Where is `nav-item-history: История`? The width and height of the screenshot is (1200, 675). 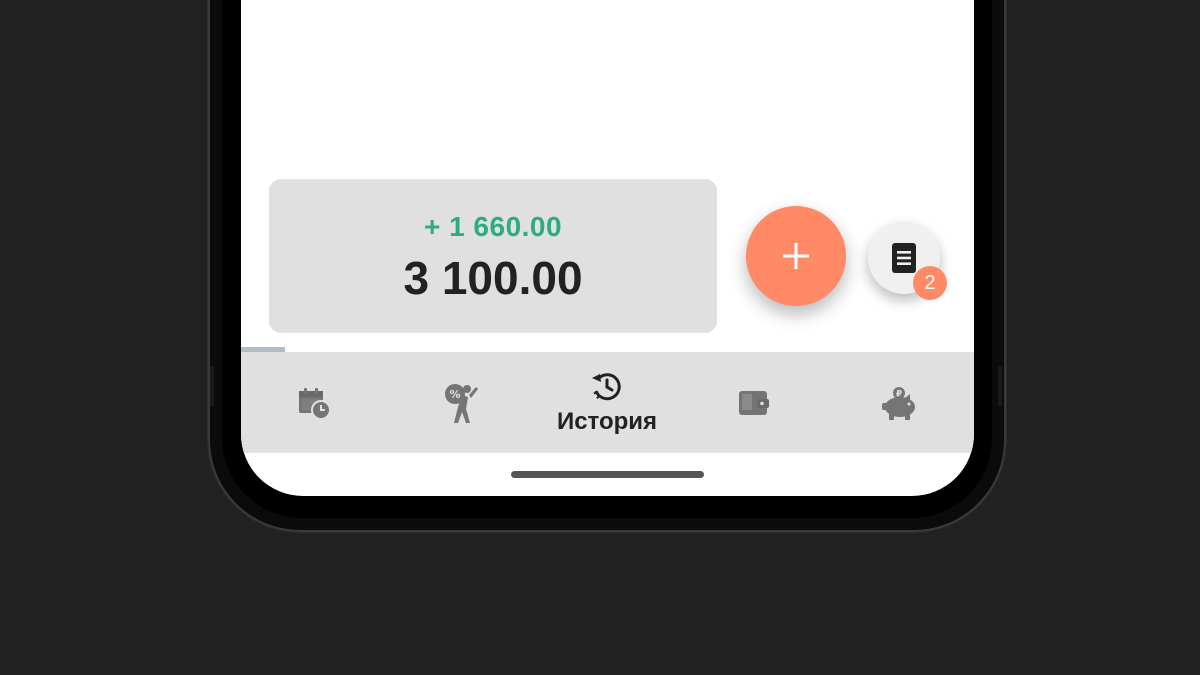
nav-item-history: История is located at coordinates (607, 402).